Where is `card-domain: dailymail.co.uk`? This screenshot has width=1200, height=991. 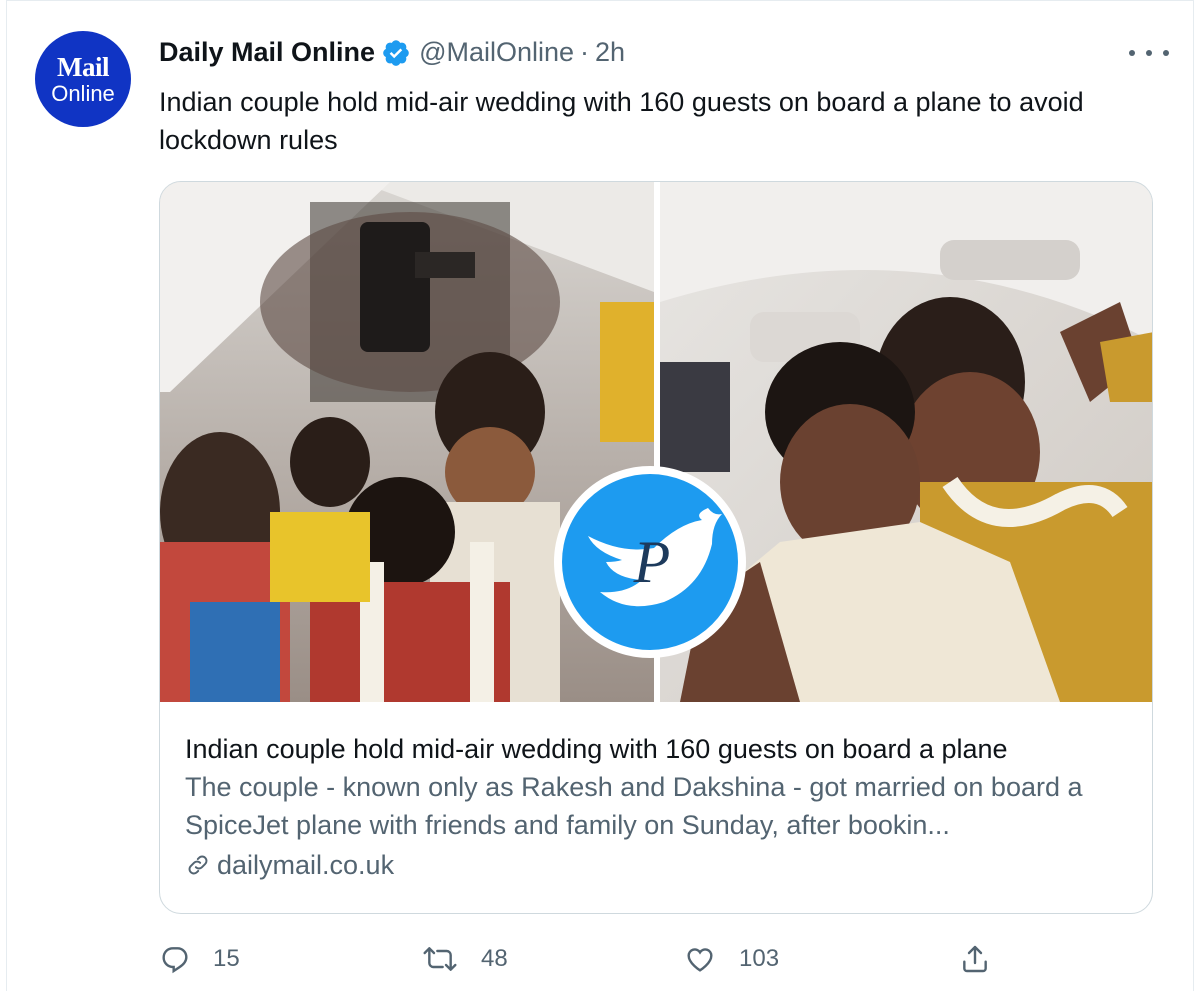 card-domain: dailymail.co.uk is located at coordinates (660, 865).